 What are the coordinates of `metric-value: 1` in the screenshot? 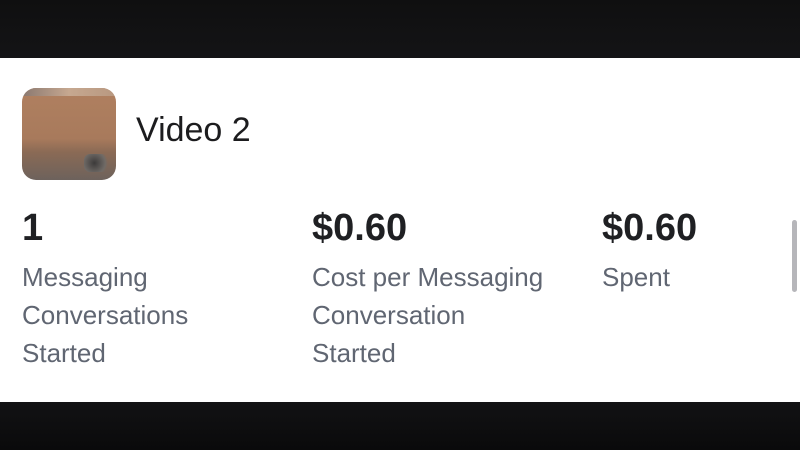 It's located at (33, 228).